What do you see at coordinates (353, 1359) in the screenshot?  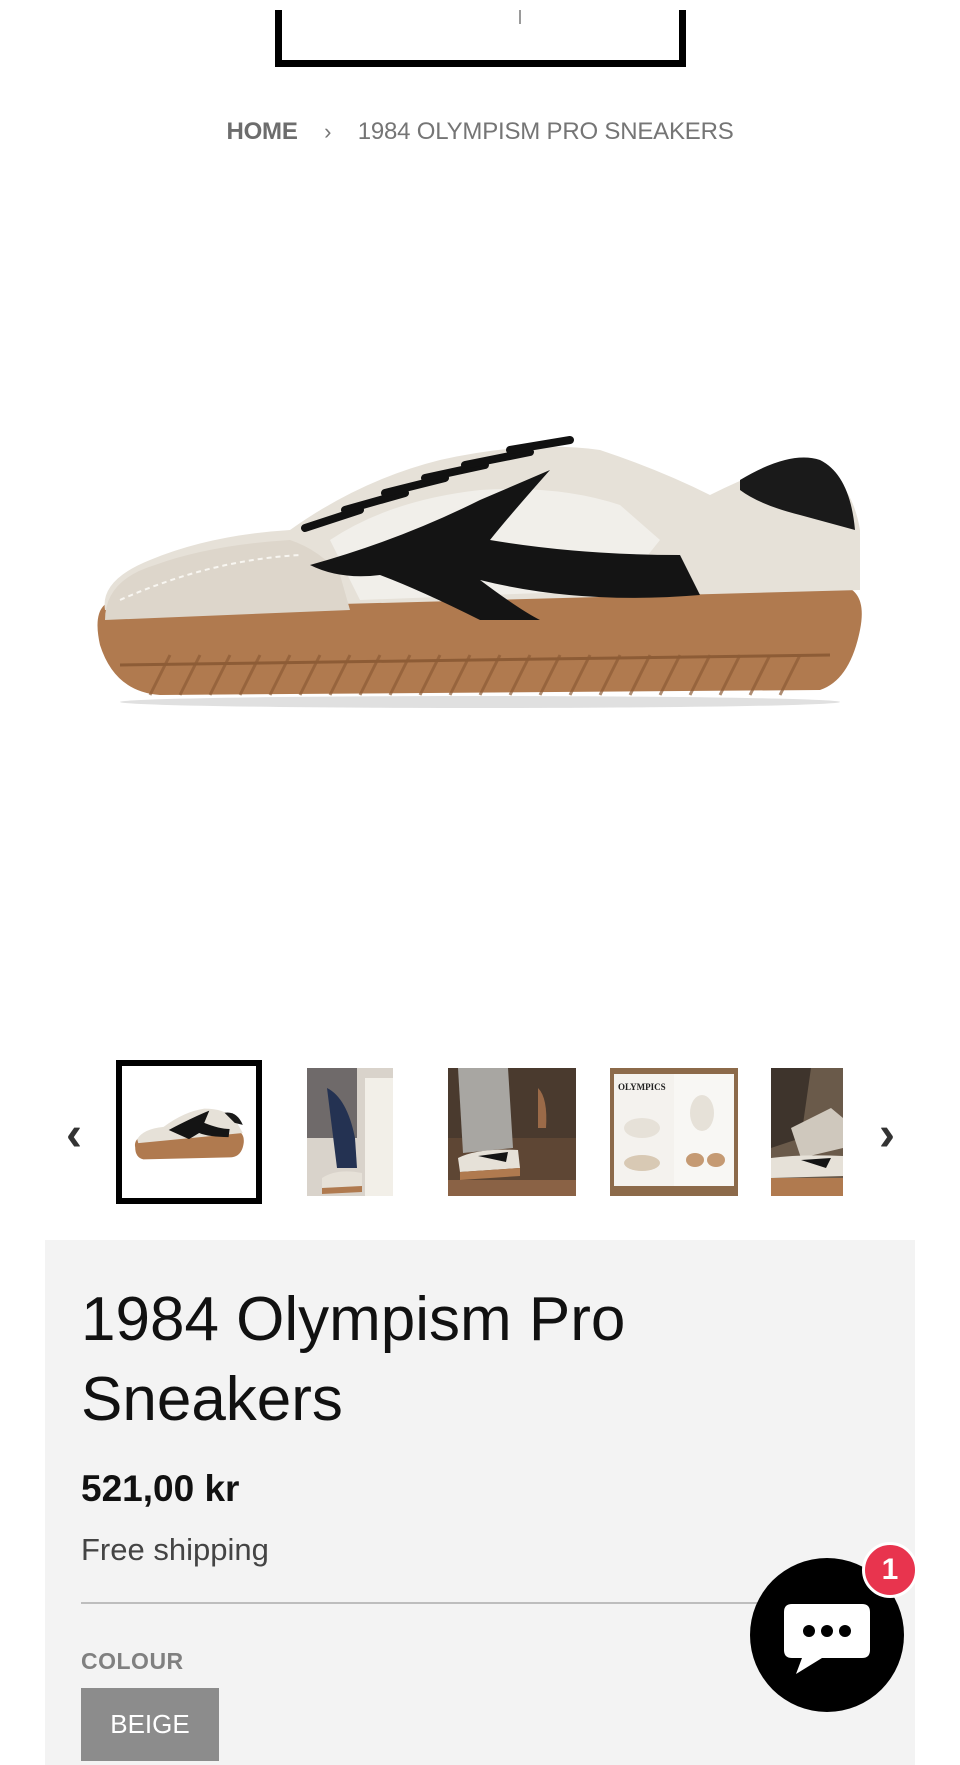 I see `product-title: 1984 Olympism Pro Sneakers` at bounding box center [353, 1359].